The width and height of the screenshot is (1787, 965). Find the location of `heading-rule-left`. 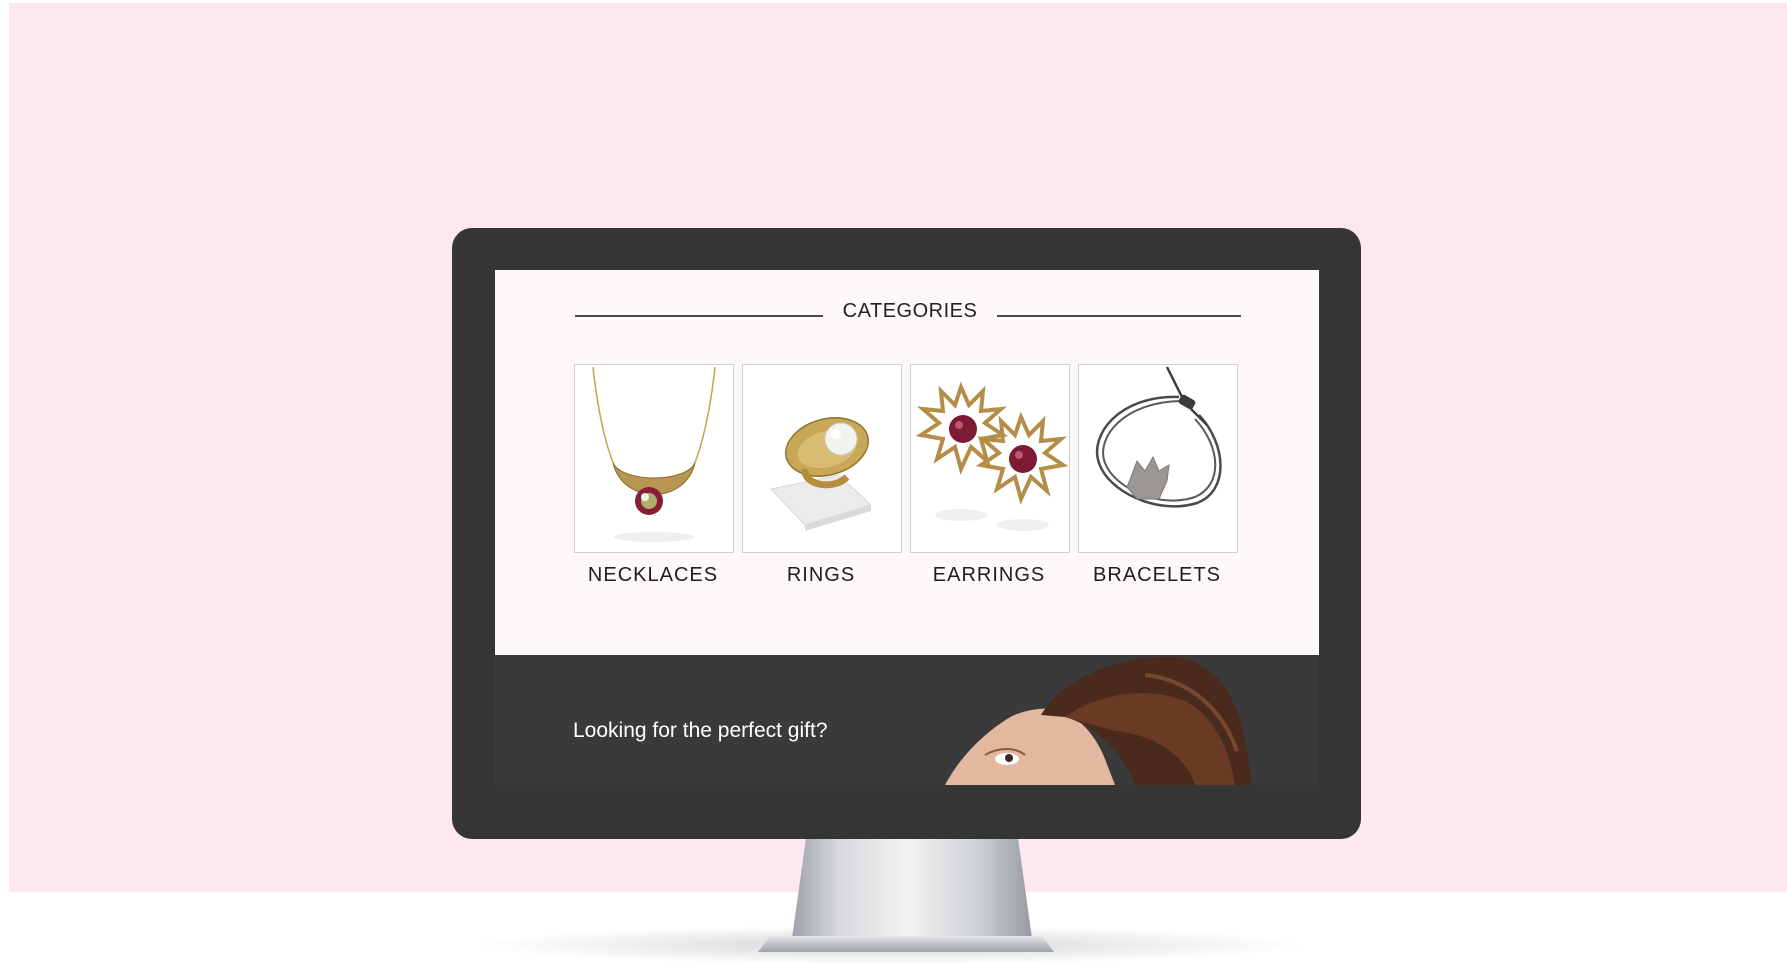

heading-rule-left is located at coordinates (699, 316).